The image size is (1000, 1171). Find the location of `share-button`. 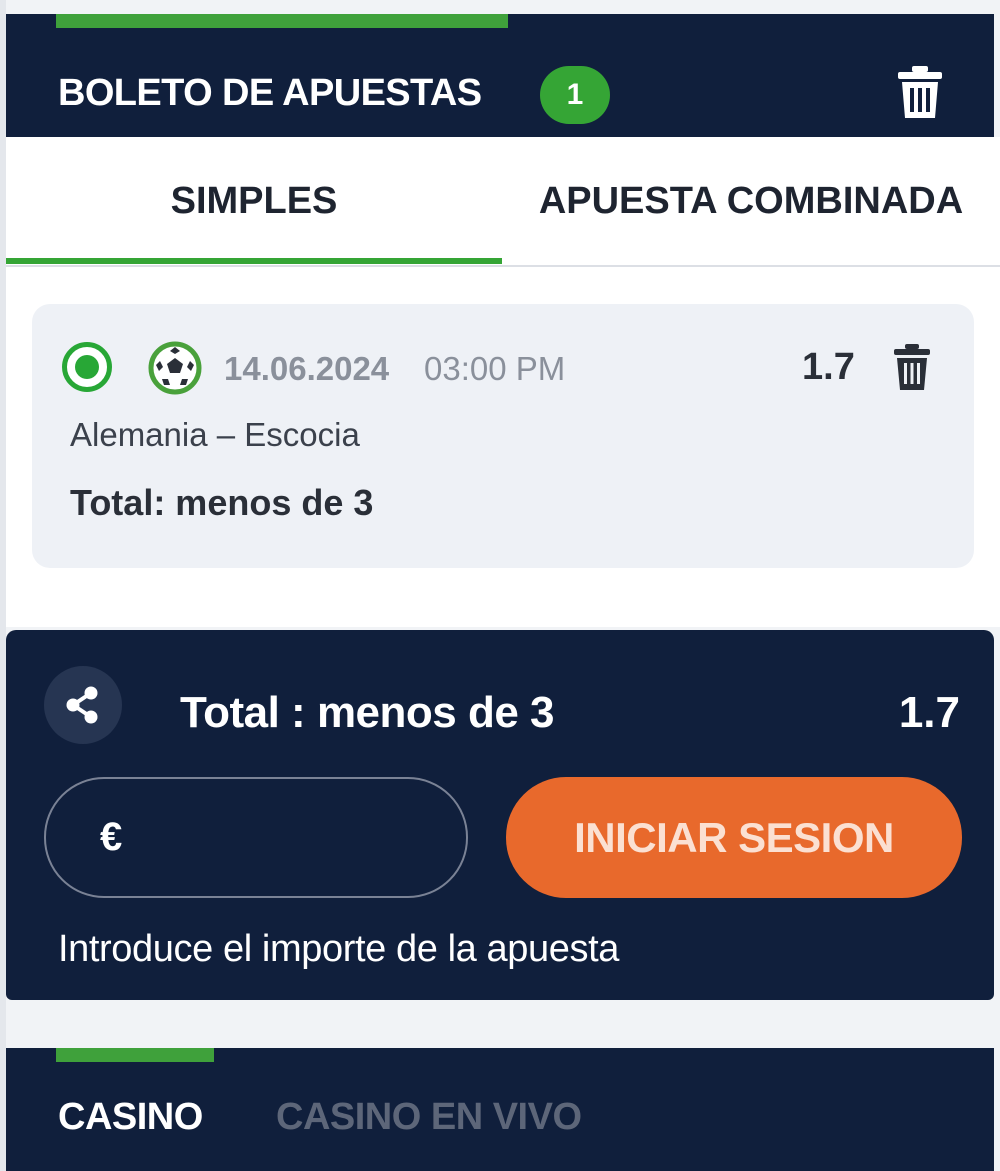

share-button is located at coordinates (83, 705).